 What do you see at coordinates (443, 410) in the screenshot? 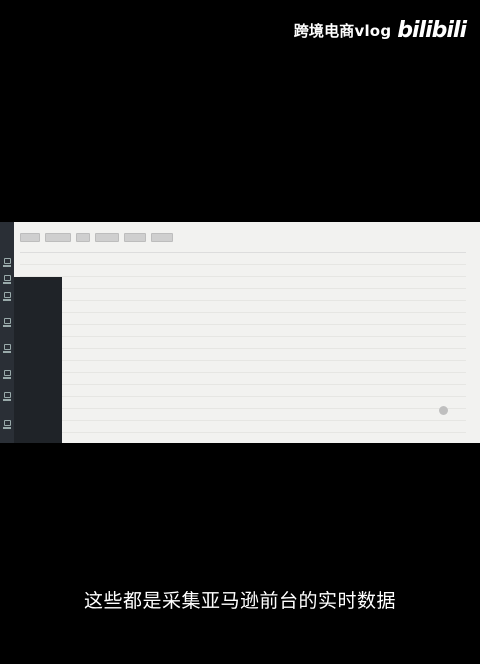
I see `floating-action-button` at bounding box center [443, 410].